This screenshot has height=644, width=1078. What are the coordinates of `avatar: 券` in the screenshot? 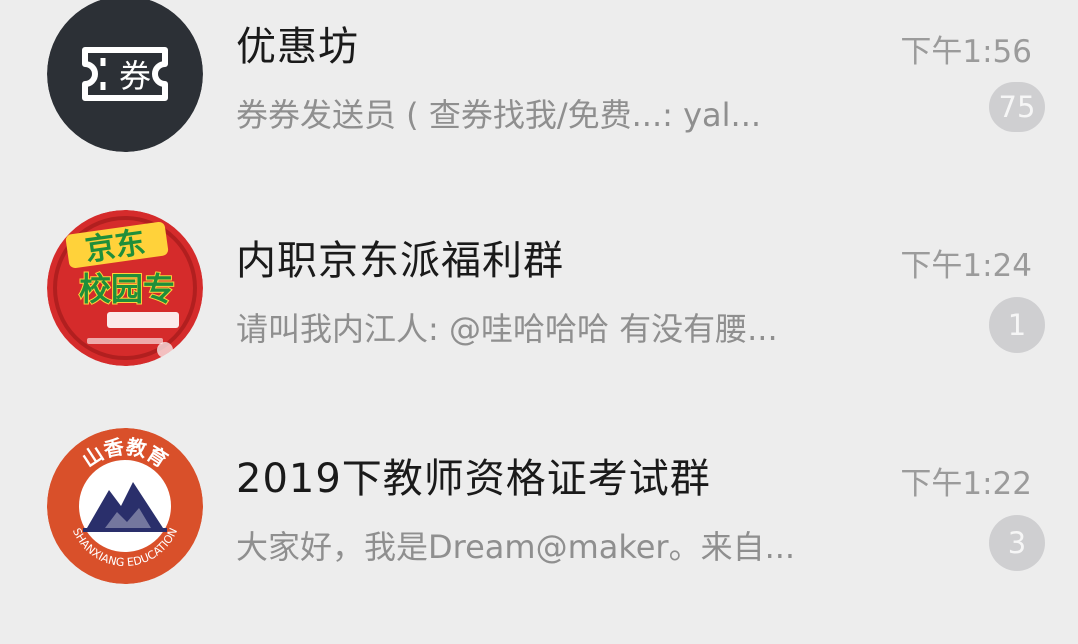 It's located at (125, 76).